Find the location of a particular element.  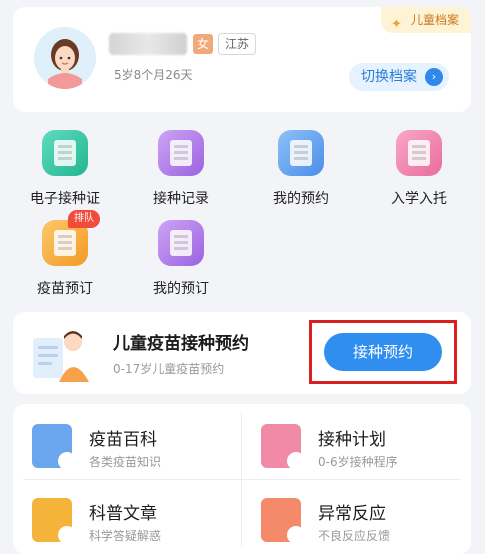

science-article-icon is located at coordinates (54, 521).